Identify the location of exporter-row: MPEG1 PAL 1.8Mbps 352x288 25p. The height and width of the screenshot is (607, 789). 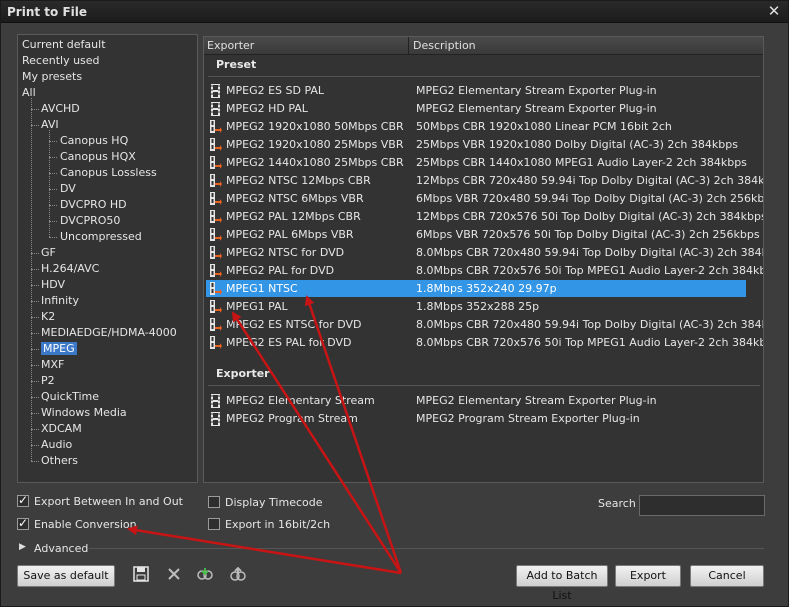
(476, 306).